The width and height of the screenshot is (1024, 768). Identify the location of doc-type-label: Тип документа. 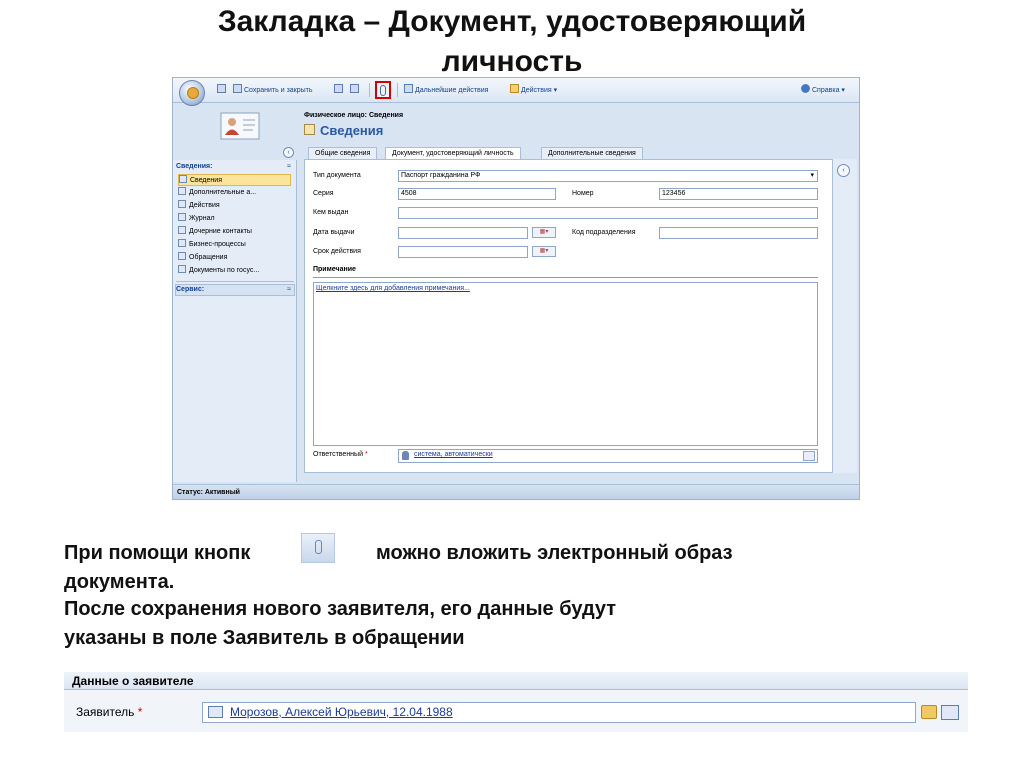
(337, 175).